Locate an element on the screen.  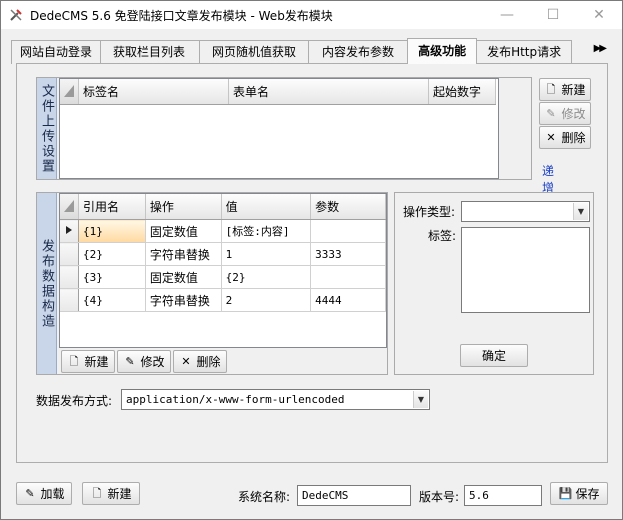
minimize-button: — is located at coordinates (507, 15).